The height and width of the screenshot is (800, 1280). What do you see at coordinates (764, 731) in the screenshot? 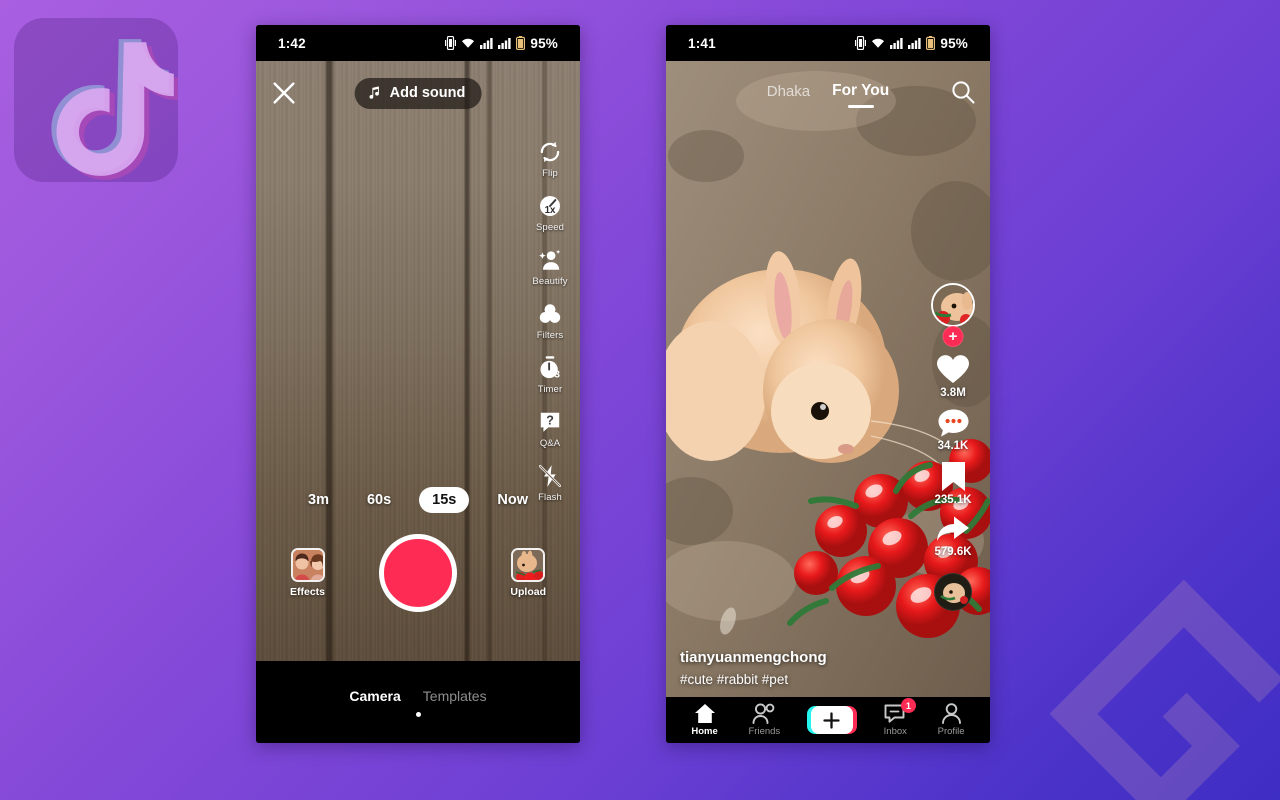
I see `tab-friends-label: Friends` at bounding box center [764, 731].